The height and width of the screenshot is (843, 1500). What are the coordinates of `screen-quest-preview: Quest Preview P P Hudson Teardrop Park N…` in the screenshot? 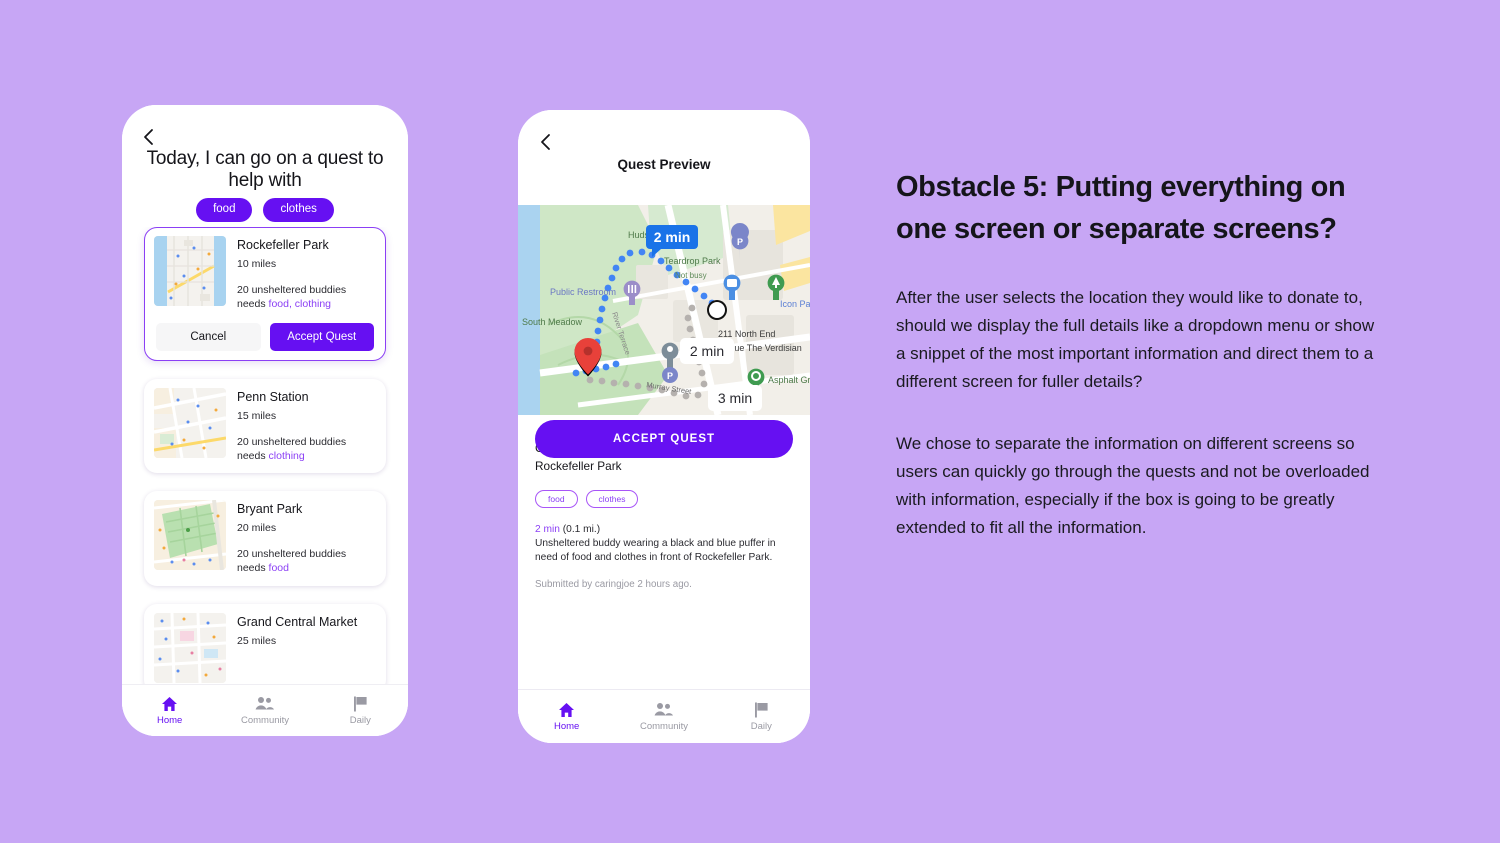 It's located at (664, 426).